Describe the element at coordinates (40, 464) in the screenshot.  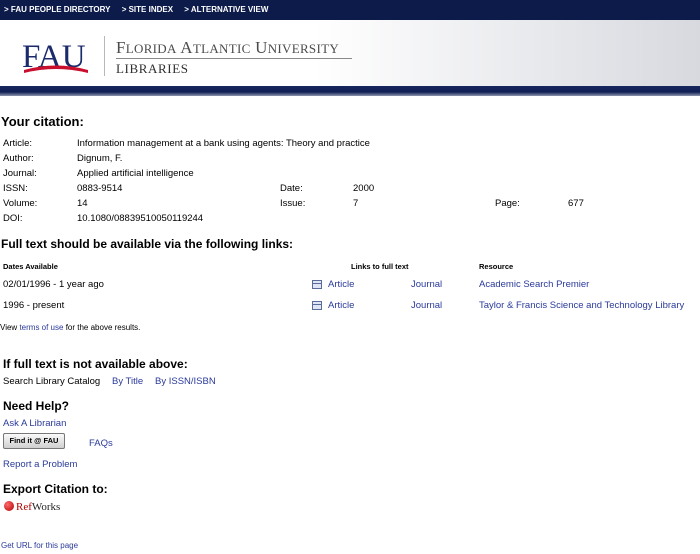
I see `report-problem-link: Report a Problem` at that location.